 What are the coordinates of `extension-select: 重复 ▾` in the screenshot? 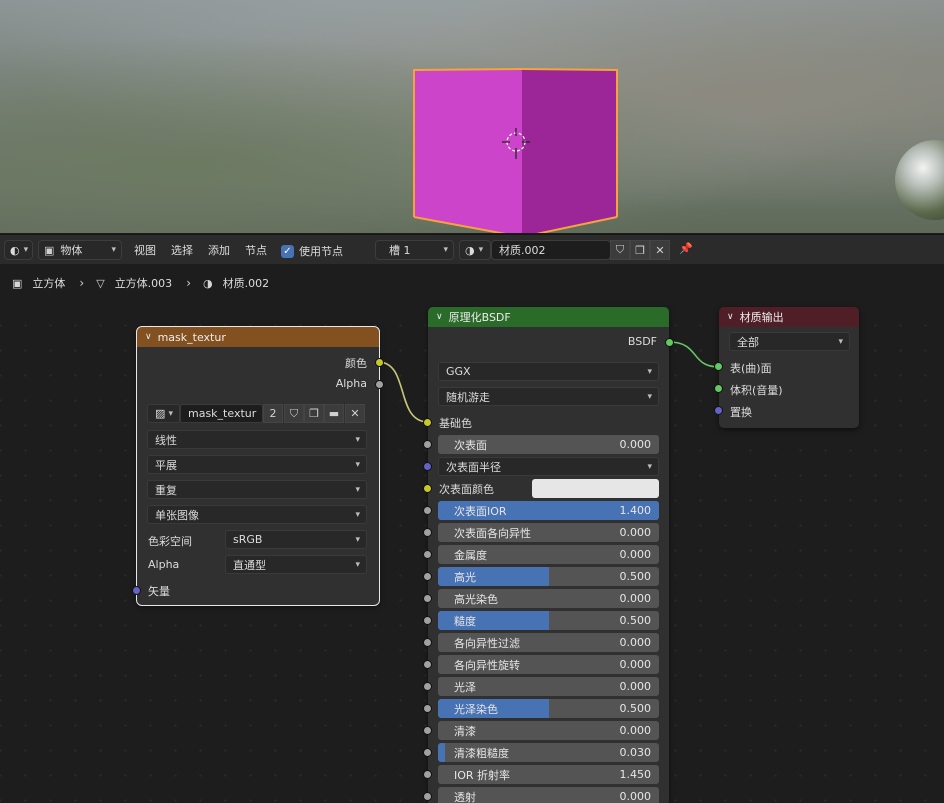 It's located at (257, 489).